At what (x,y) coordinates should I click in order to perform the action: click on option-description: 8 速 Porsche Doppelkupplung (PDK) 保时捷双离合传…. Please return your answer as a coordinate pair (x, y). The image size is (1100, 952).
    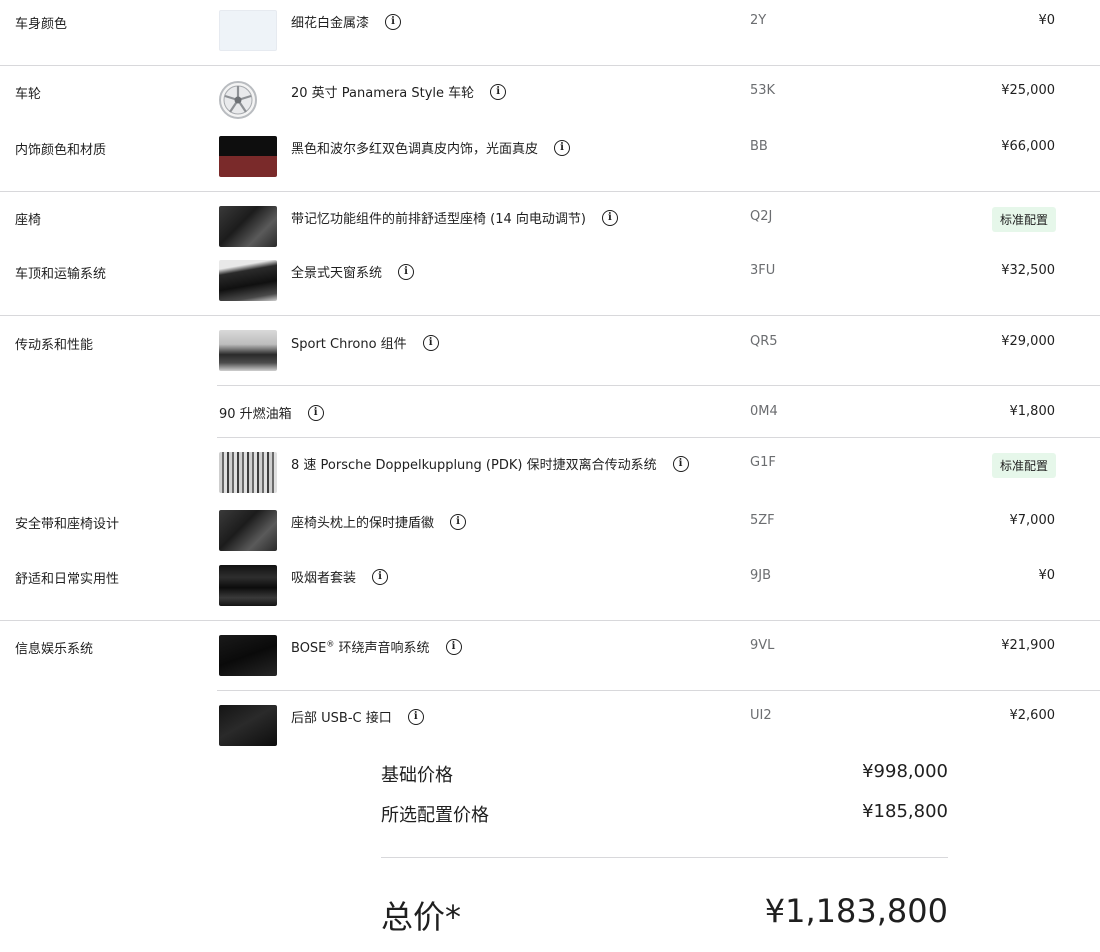
    Looking at the image, I should click on (474, 465).